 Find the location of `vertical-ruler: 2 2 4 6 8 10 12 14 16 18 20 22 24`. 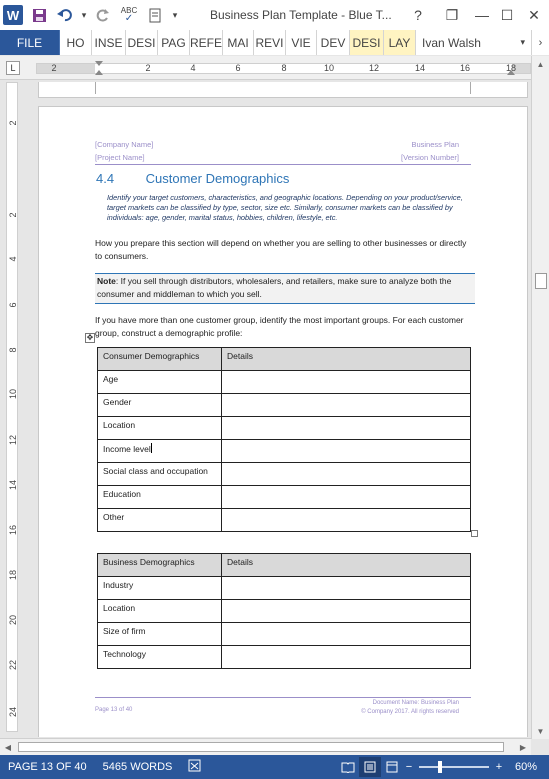

vertical-ruler: 2 2 4 6 8 10 12 14 16 18 20 22 24 is located at coordinates (12, 407).